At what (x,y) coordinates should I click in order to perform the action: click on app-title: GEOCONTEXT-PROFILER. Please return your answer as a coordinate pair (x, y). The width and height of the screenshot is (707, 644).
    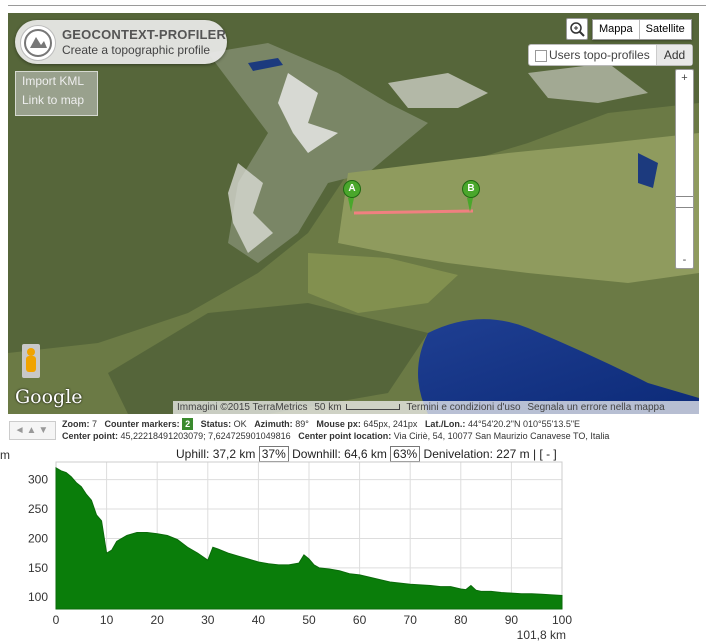
    Looking at the image, I should click on (144, 34).